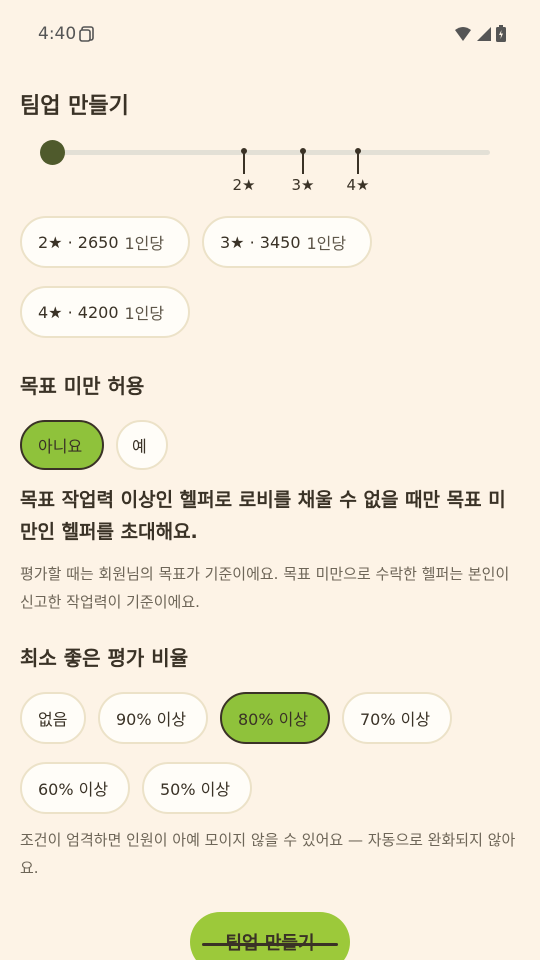  Describe the element at coordinates (244, 185) in the screenshot. I see `slider-tick-label: 2★` at that location.